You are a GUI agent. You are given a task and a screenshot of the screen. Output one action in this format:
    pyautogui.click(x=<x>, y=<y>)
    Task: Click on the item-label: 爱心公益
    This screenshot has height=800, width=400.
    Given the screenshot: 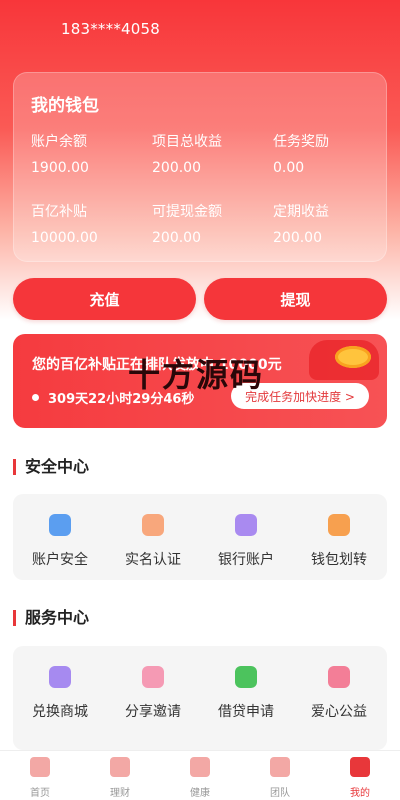 What is the action you would take?
    pyautogui.click(x=339, y=712)
    